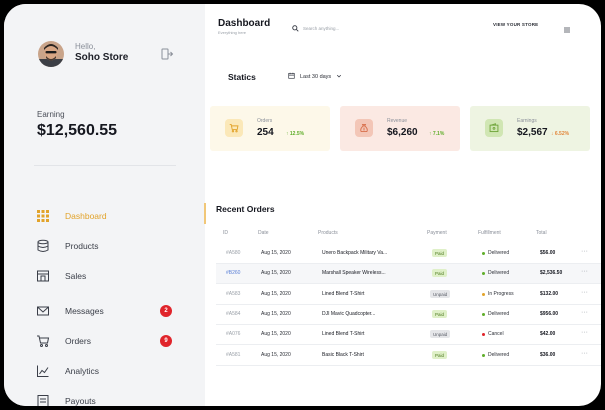  I want to click on order-total: $956.00, so click(549, 314).